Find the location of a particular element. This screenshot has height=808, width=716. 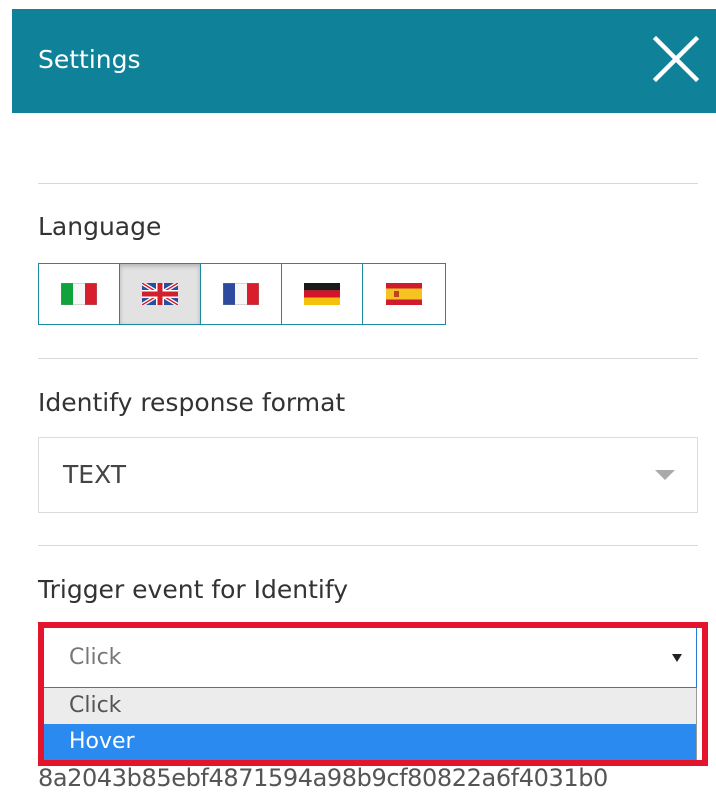

italy-flag-icon is located at coordinates (79, 294).